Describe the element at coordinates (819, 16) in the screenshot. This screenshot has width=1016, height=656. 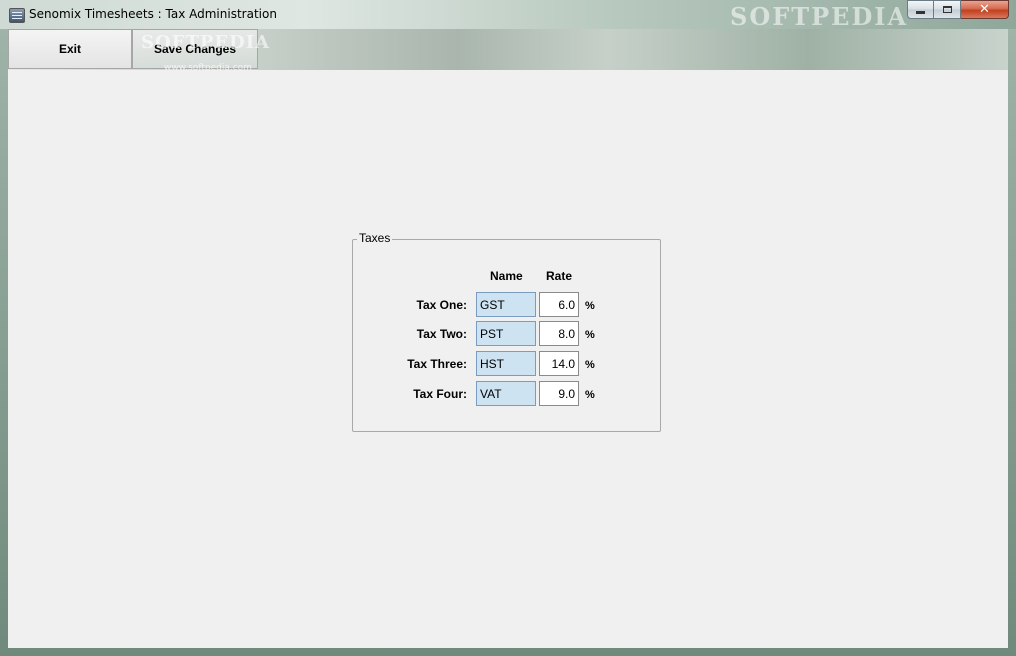
I see `watermark-logo: SOFTPEDIA` at that location.